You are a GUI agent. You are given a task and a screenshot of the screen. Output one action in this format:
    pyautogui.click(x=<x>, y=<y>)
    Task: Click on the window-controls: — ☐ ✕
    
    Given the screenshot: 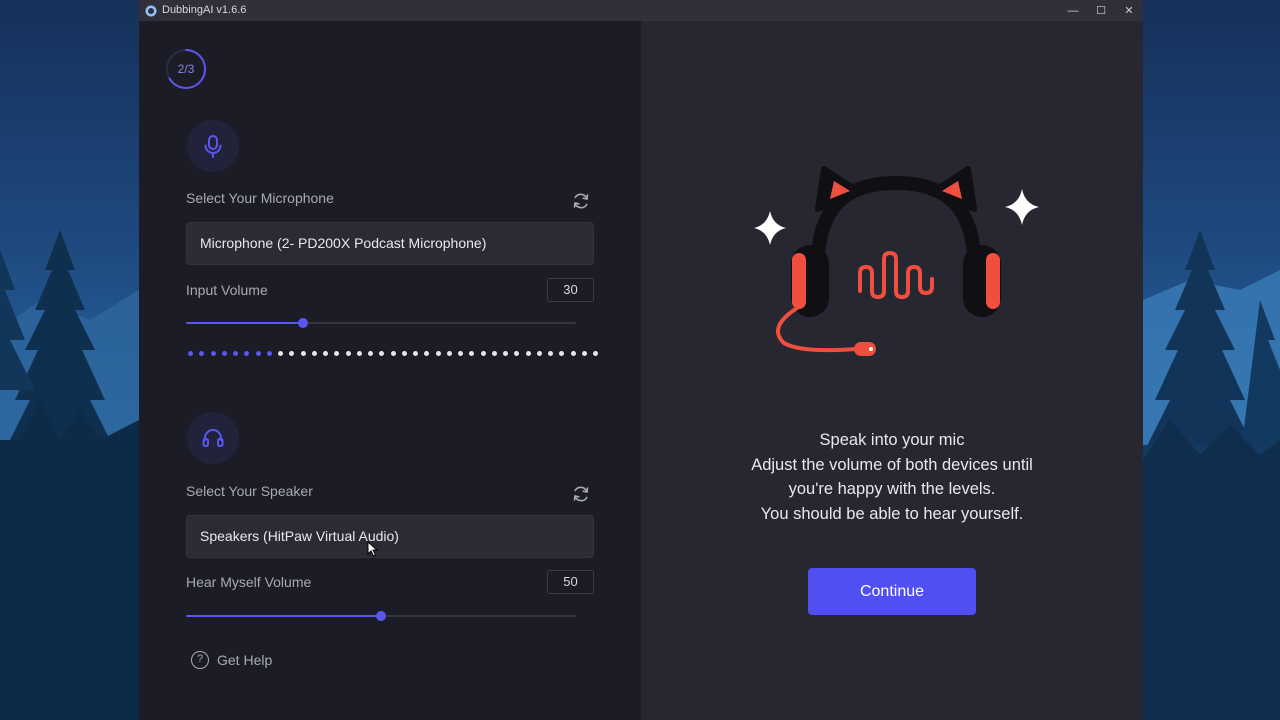 What is the action you would take?
    pyautogui.click(x=1101, y=10)
    